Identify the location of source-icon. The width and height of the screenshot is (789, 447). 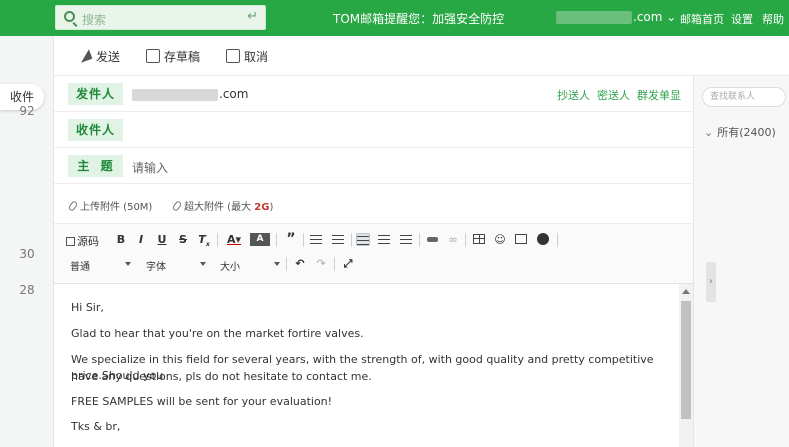
(70, 241).